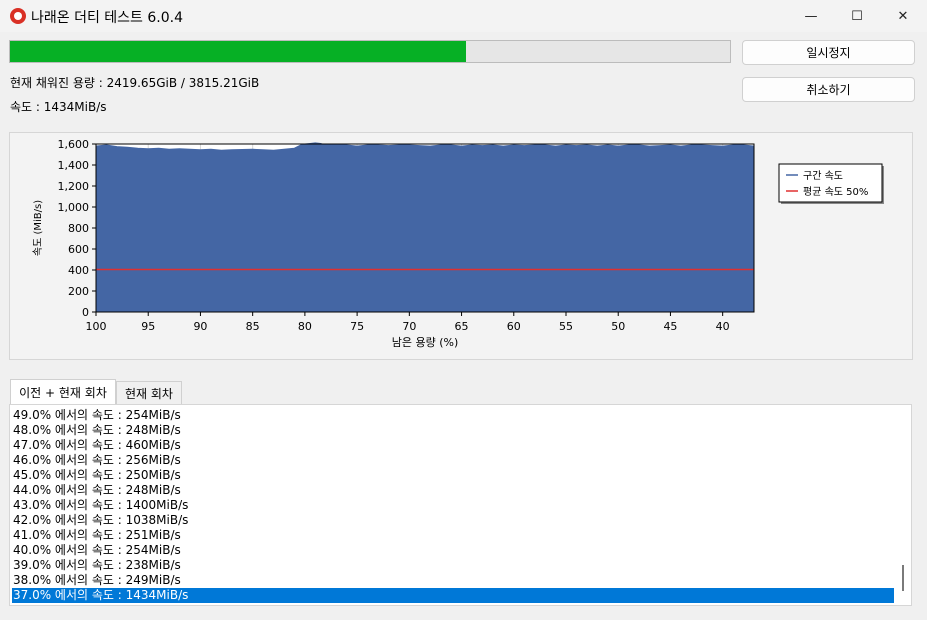 The image size is (927, 620). What do you see at coordinates (453, 460) in the screenshot?
I see `log-line: 46.0% 에서의 속도 : 256MiB/s` at bounding box center [453, 460].